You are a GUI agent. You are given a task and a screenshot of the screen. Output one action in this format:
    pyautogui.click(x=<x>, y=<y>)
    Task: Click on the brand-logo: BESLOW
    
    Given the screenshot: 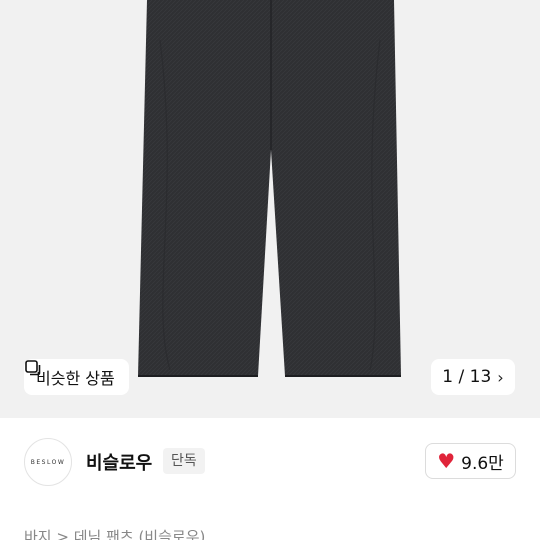 What is the action you would take?
    pyautogui.click(x=48, y=462)
    